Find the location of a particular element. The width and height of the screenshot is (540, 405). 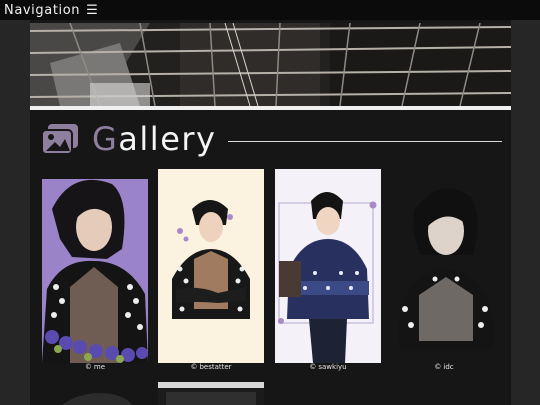

gallery-heading: Gallery is located at coordinates (272, 139).